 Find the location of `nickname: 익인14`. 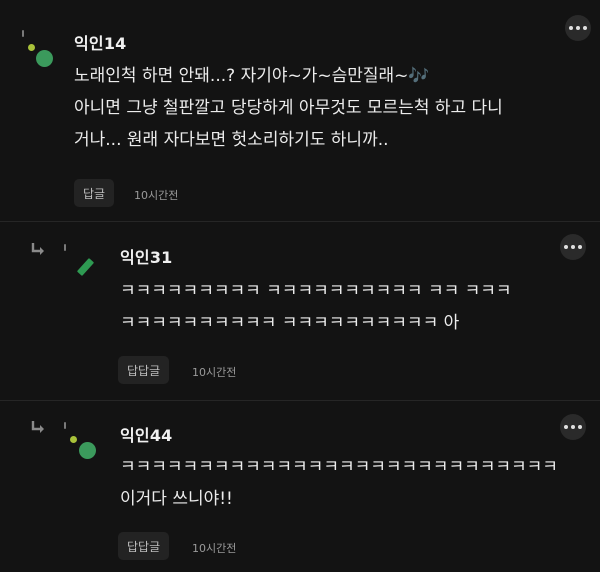

nickname: 익인14 is located at coordinates (100, 42).